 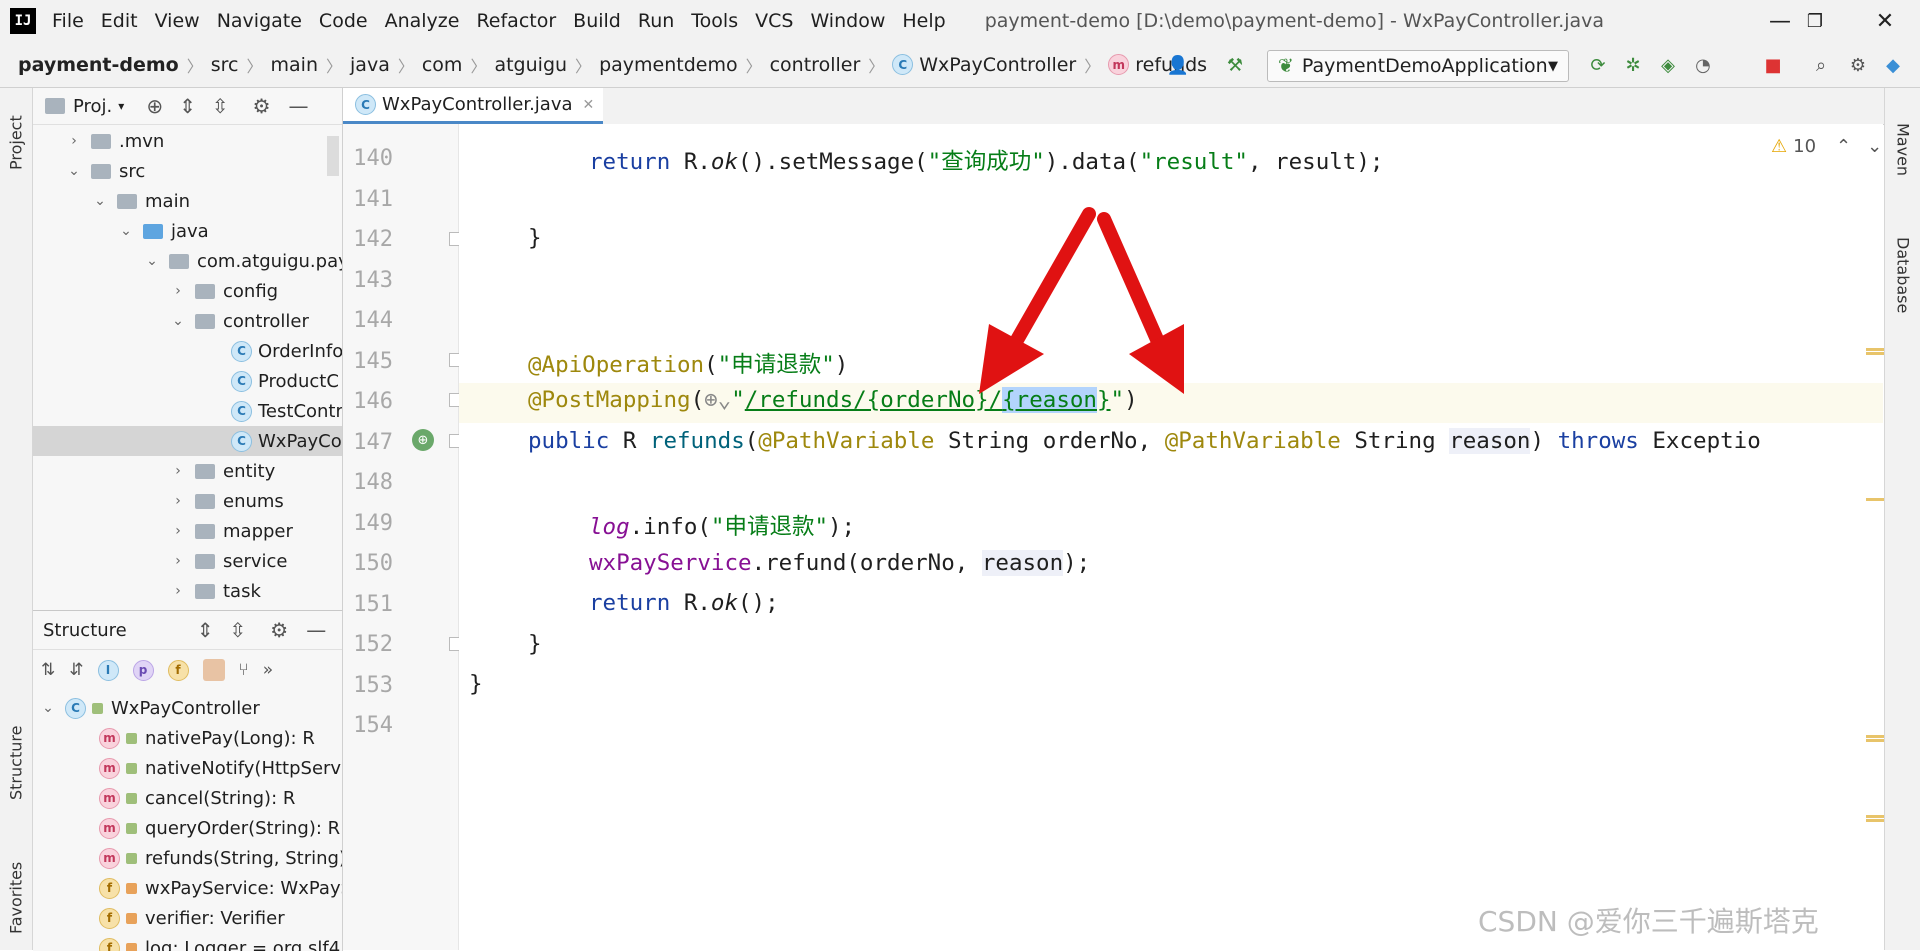 I want to click on tree-item-java: ⌄java, so click(x=188, y=231).